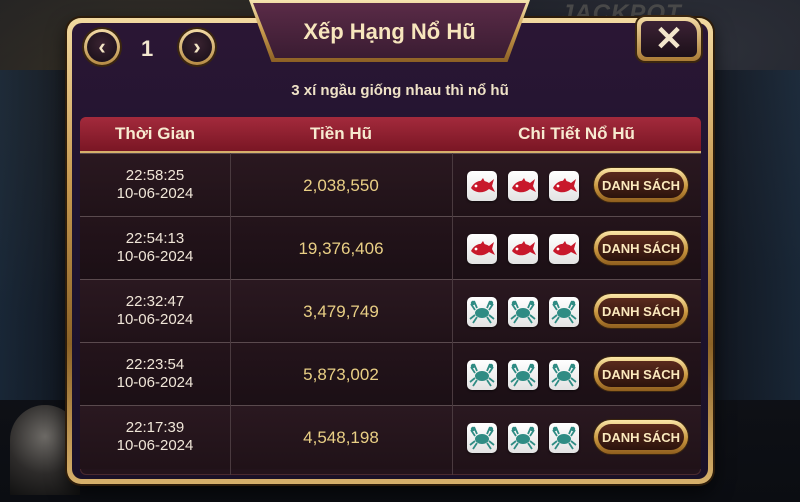 This screenshot has height=502, width=800. I want to click on table-row: 22:32:47 10-06-2024 3,479,749 DANH SÁCH, so click(390, 311).